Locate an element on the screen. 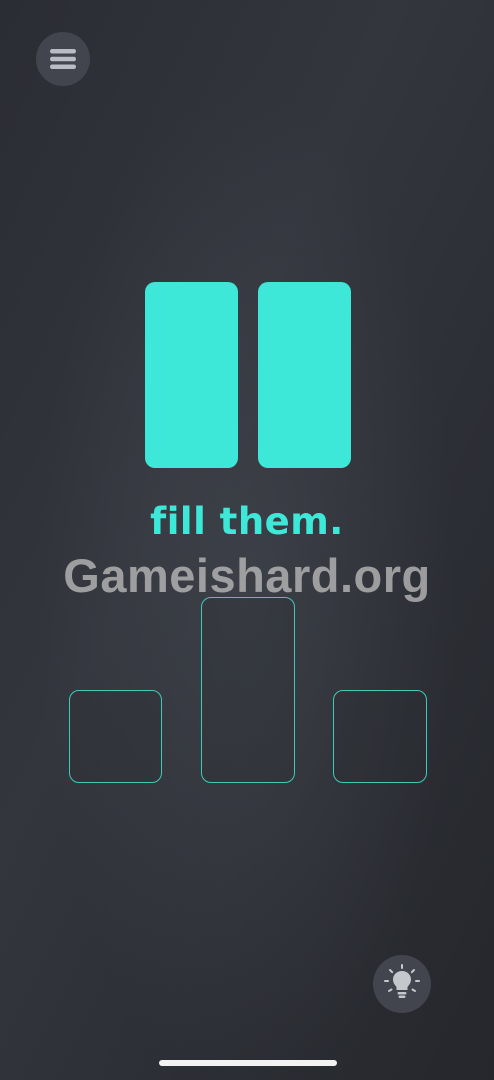 Image resolution: width=494 pixels, height=1080 pixels. empty-slot-small-right is located at coordinates (380, 736).